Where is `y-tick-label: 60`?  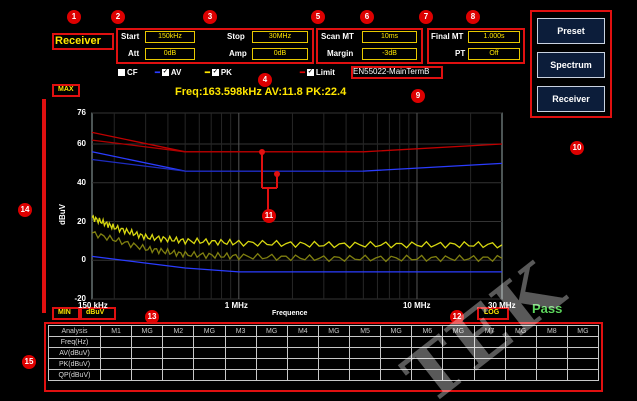
y-tick-label: 60 is located at coordinates (81, 143).